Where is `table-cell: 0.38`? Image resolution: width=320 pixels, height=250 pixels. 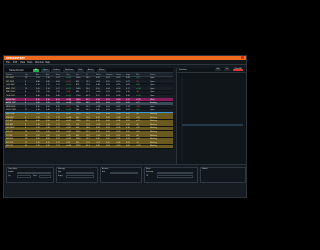
table-cell: 0.38 is located at coordinates (98, 121).